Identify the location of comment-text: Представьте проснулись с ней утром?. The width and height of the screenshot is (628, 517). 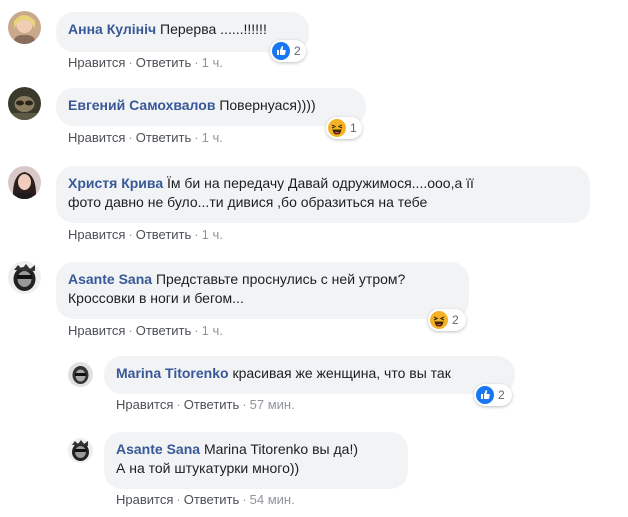
(280, 279).